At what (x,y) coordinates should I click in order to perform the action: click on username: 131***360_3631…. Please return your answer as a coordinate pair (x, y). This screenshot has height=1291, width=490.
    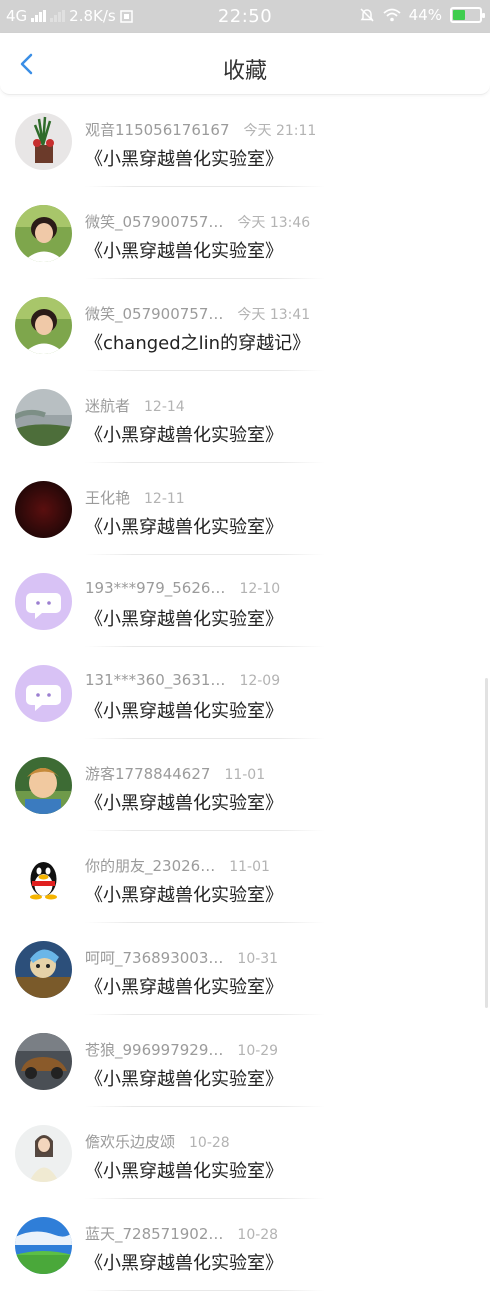
    Looking at the image, I should click on (155, 680).